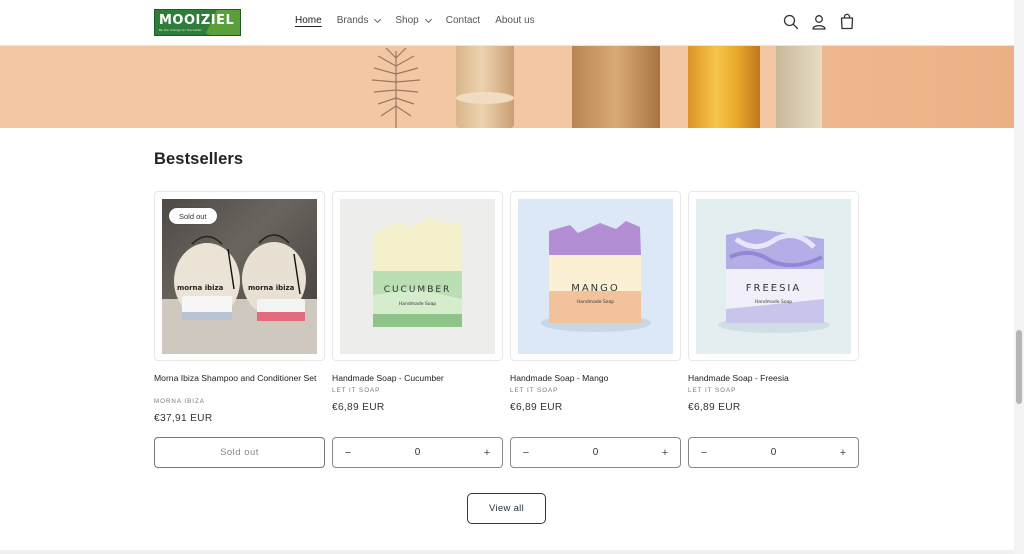  I want to click on nav-contact: Contact, so click(463, 20).